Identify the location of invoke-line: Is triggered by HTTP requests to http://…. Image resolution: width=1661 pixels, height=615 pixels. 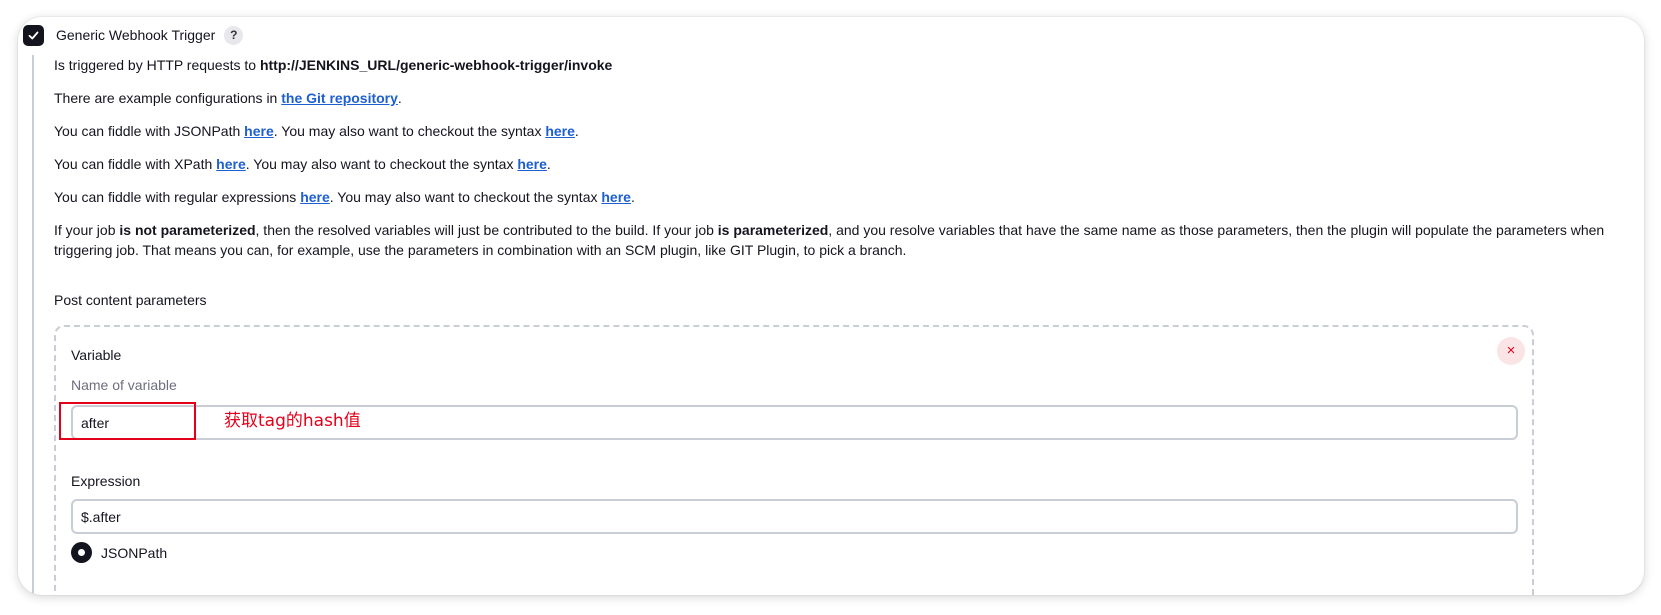
(333, 65).